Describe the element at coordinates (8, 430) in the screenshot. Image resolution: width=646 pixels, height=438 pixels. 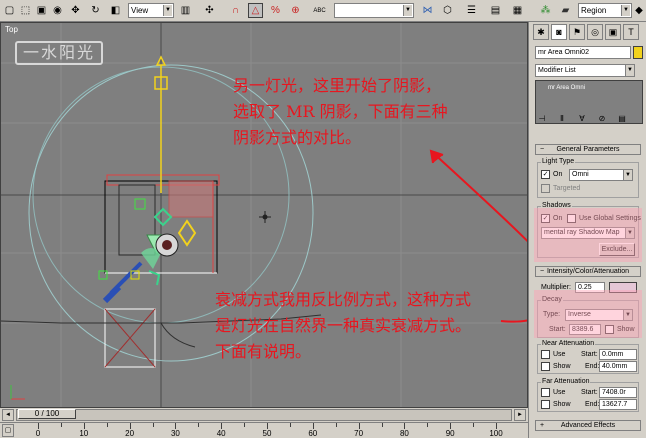
I see `track-bar-toggle-icon: ▢` at that location.